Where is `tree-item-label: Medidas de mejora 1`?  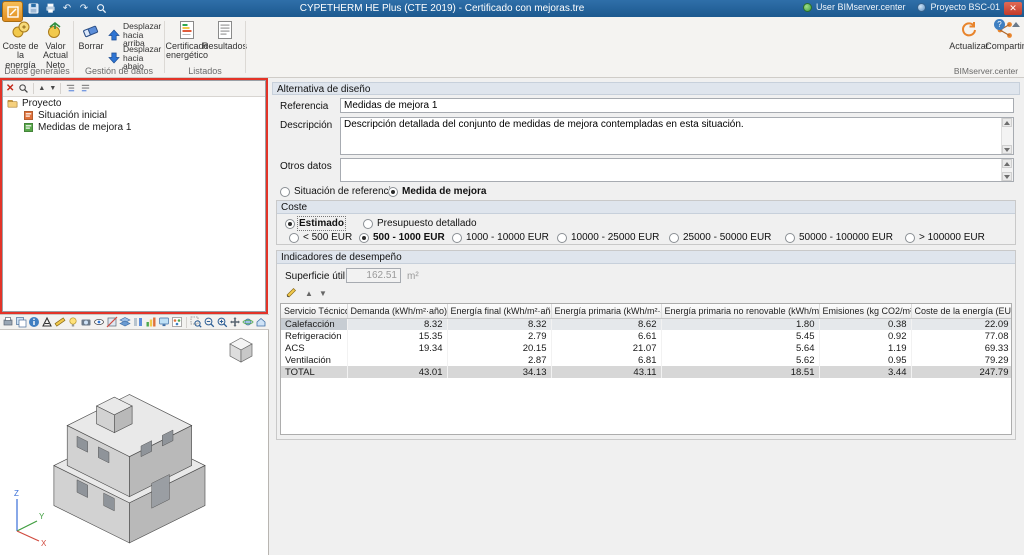 tree-item-label: Medidas de mejora 1 is located at coordinates (85, 127).